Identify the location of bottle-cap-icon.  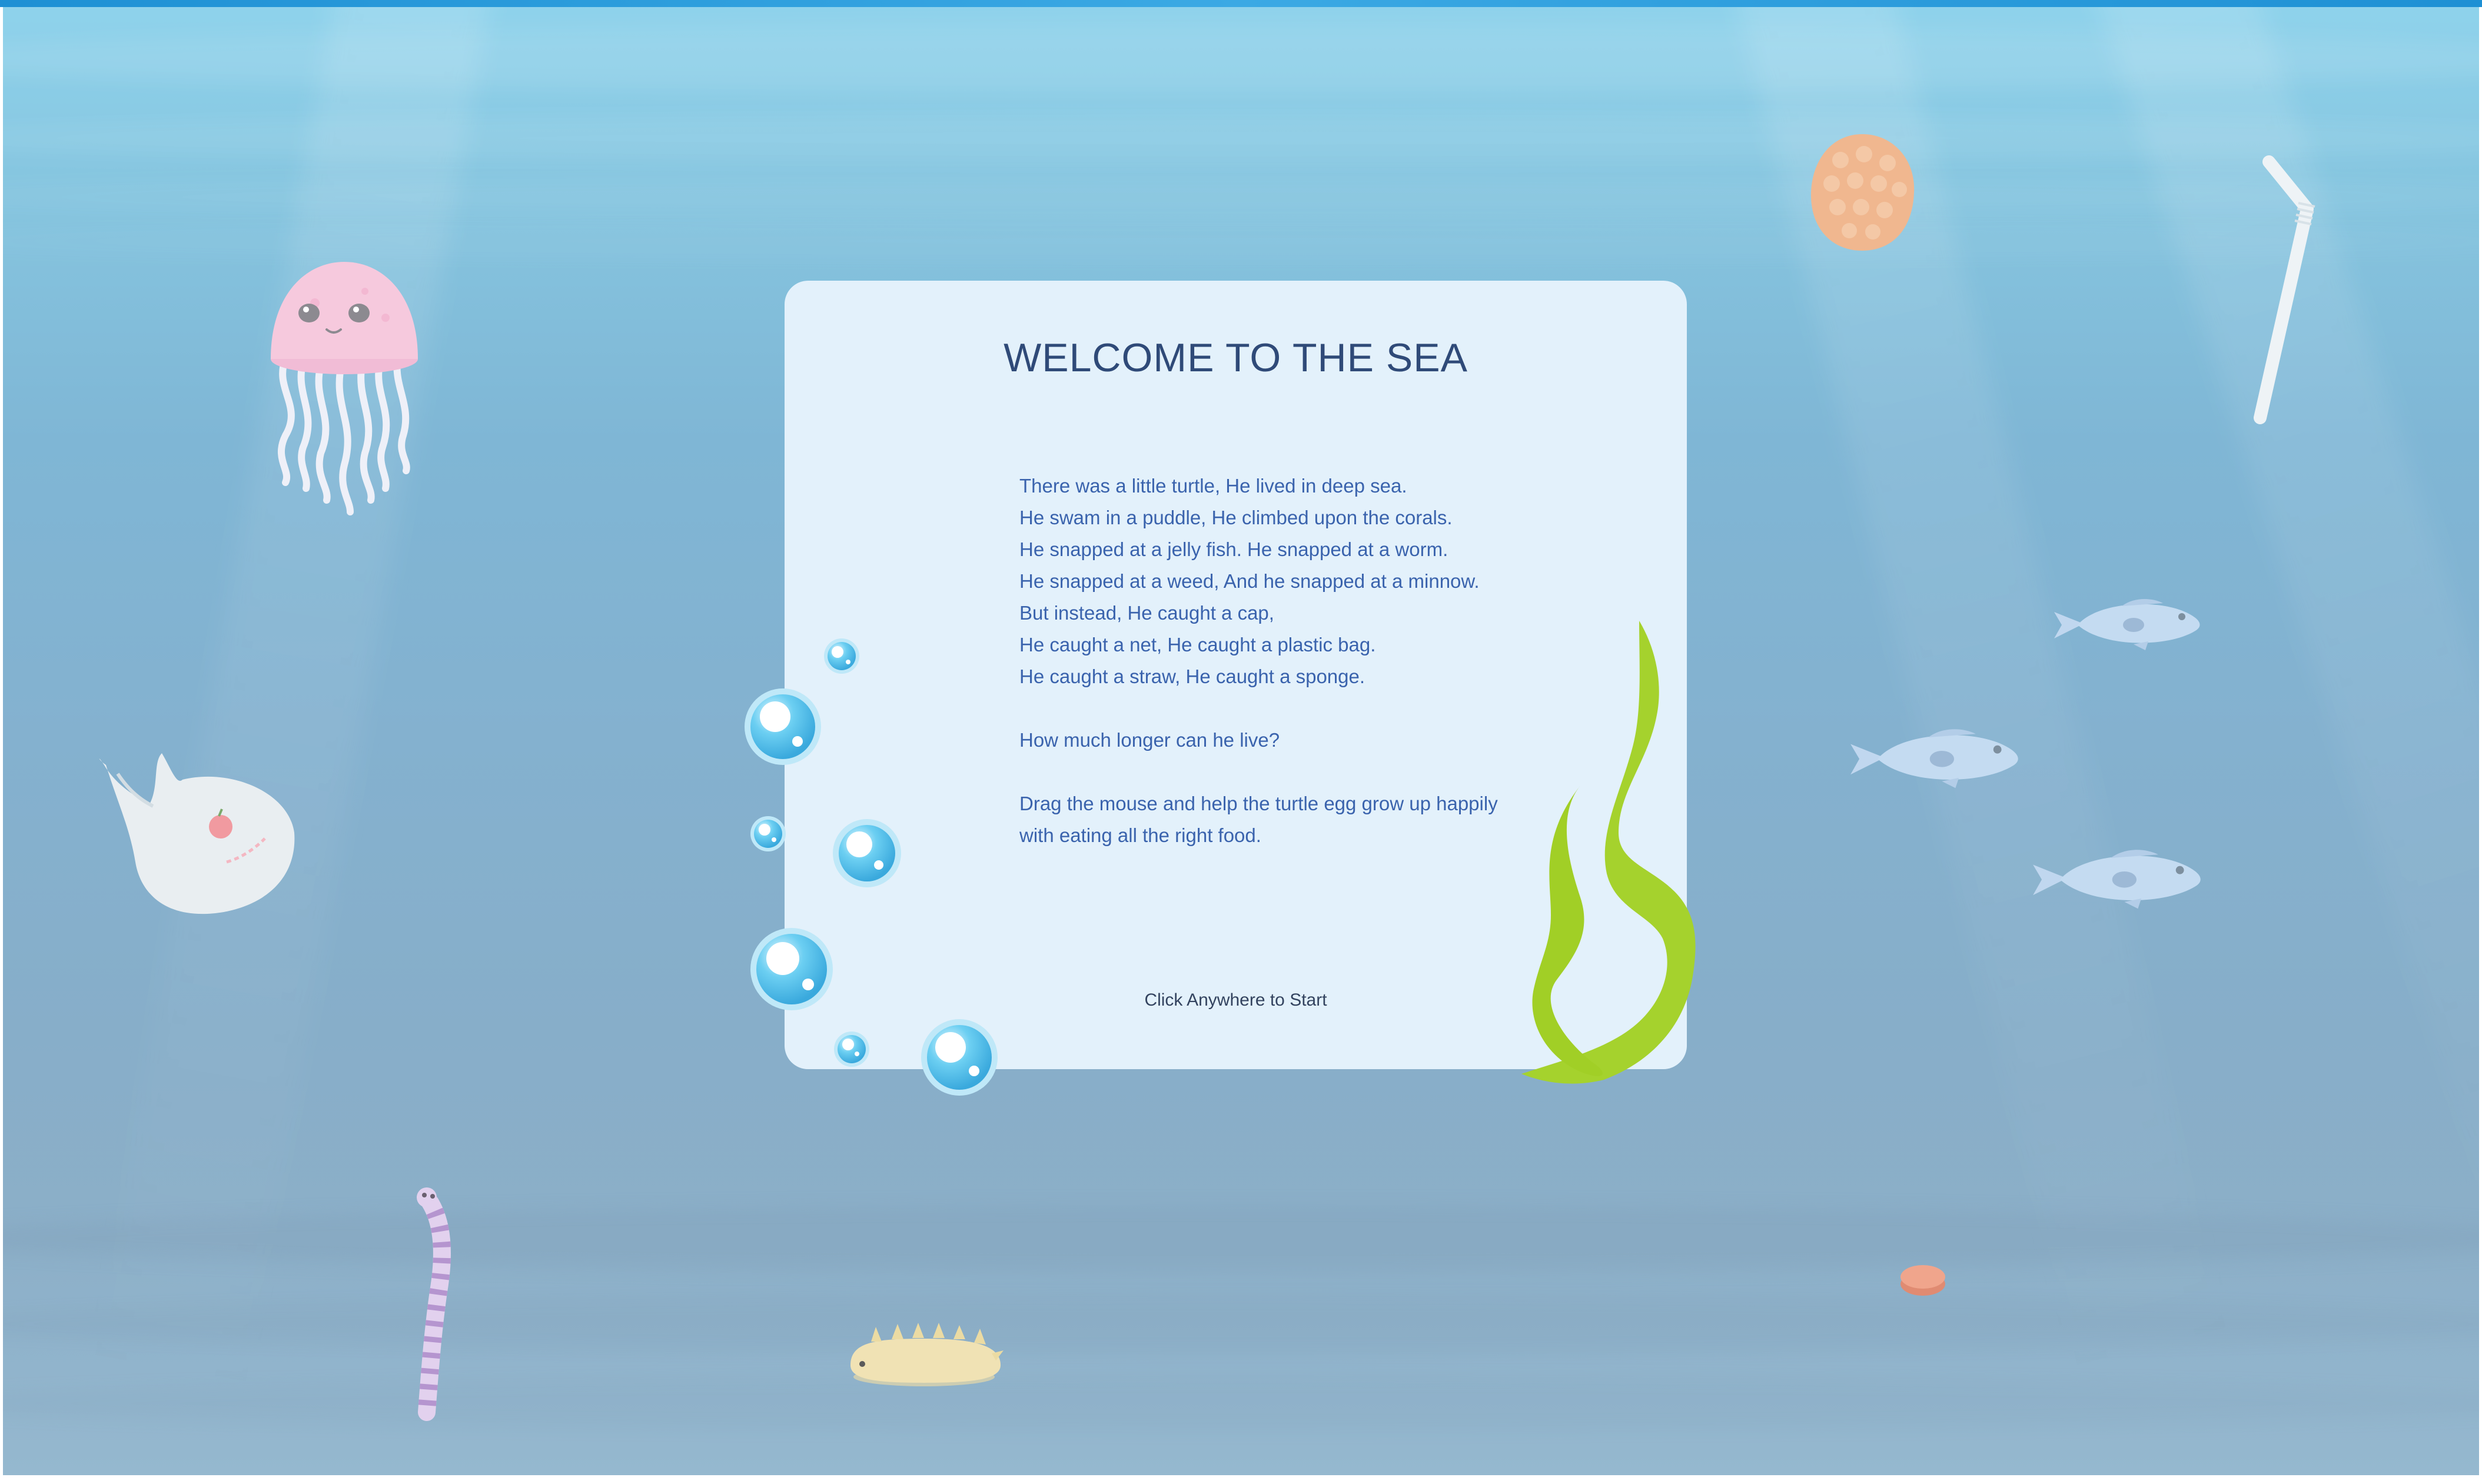
(1923, 1279).